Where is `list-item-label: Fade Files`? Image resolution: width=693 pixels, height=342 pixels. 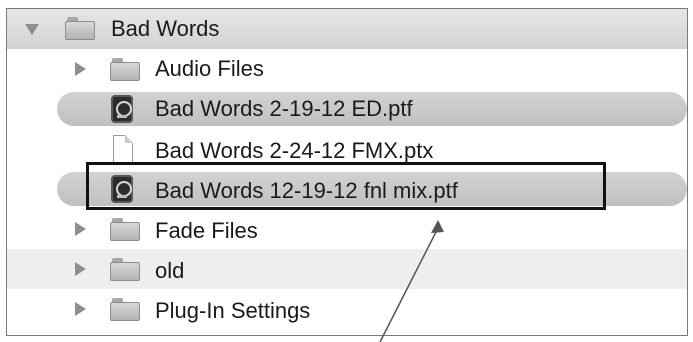 list-item-label: Fade Files is located at coordinates (206, 230).